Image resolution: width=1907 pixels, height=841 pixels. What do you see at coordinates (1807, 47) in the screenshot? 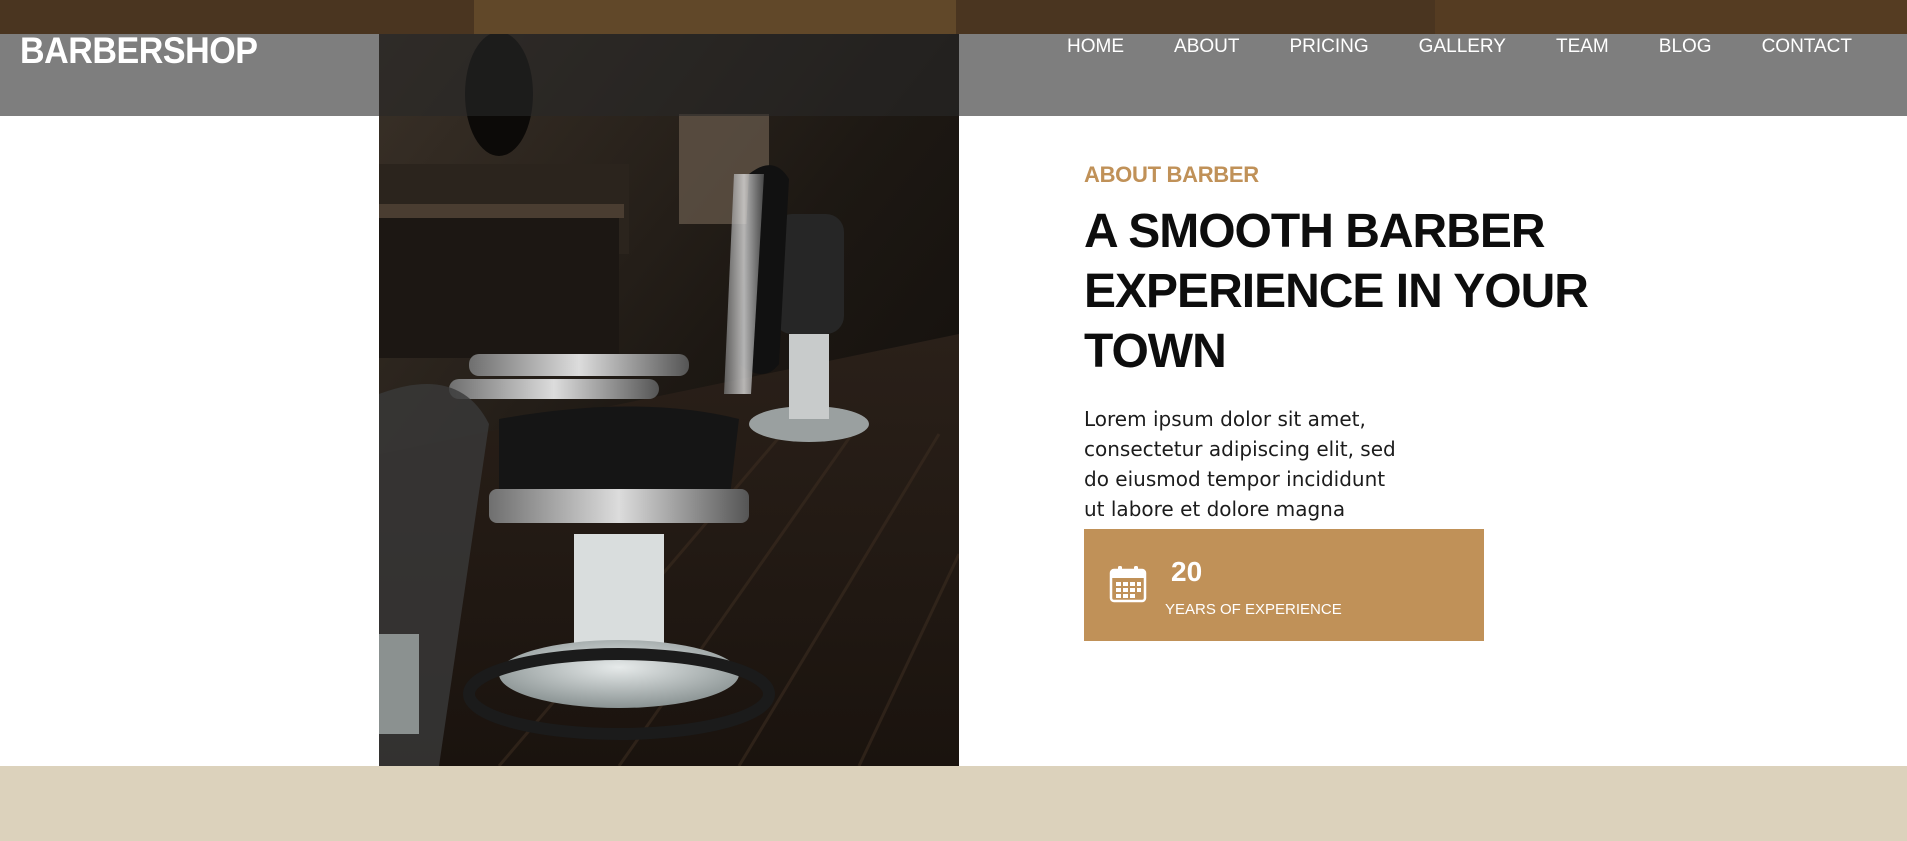
I see `nav-contact: CONTACT` at bounding box center [1807, 47].